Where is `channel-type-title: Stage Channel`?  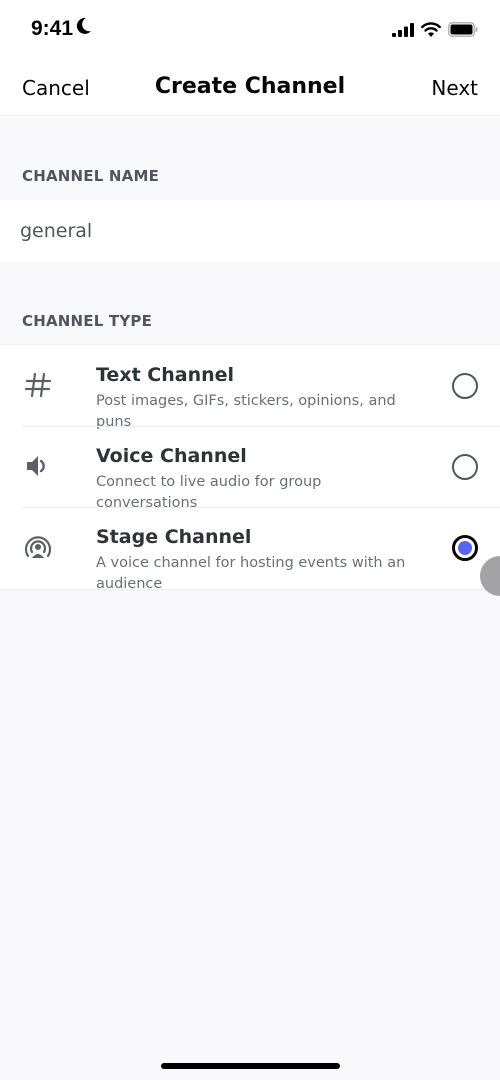
channel-type-title: Stage Channel is located at coordinates (174, 537).